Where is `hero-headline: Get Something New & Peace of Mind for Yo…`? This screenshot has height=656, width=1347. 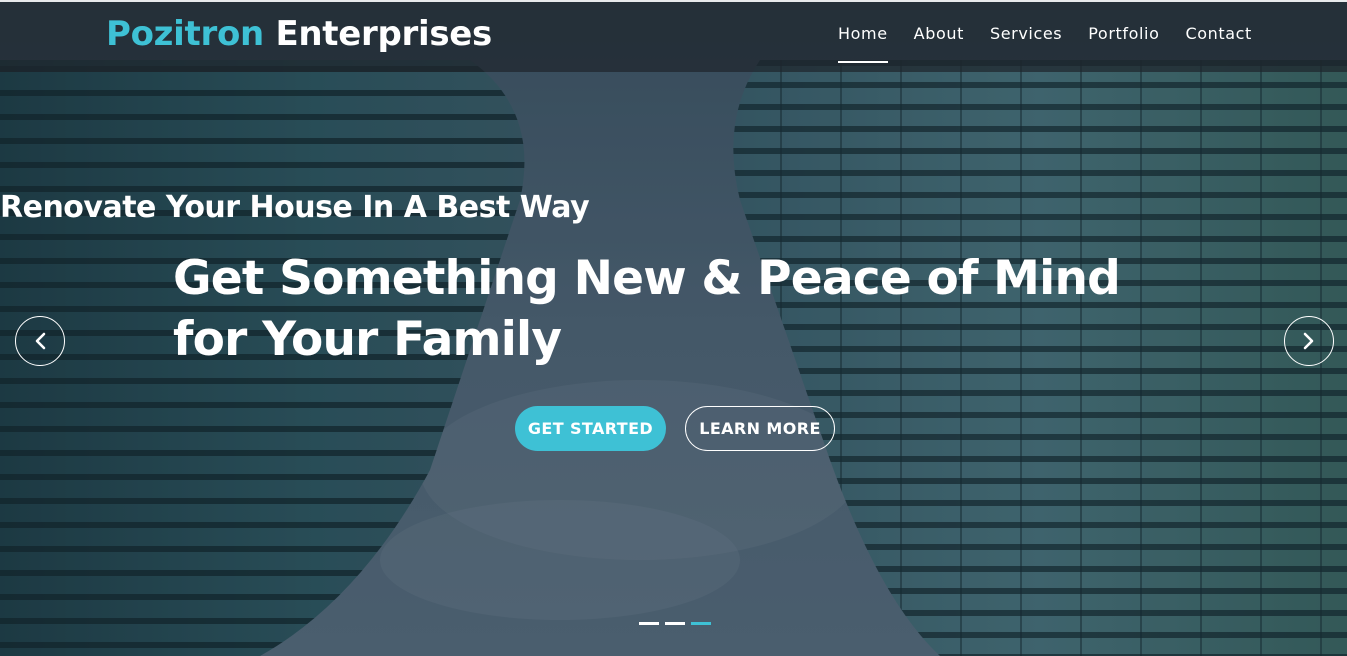
hero-headline: Get Something New & Peace of Mind for Yo… is located at coordinates (647, 309).